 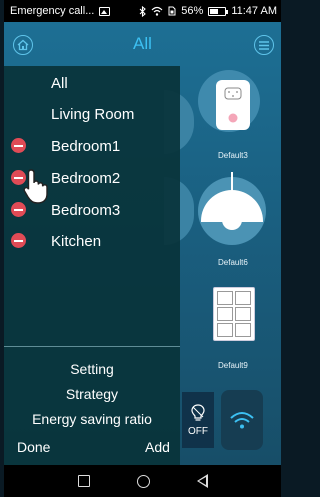 I want to click on menu-icon, so click(x=264, y=45).